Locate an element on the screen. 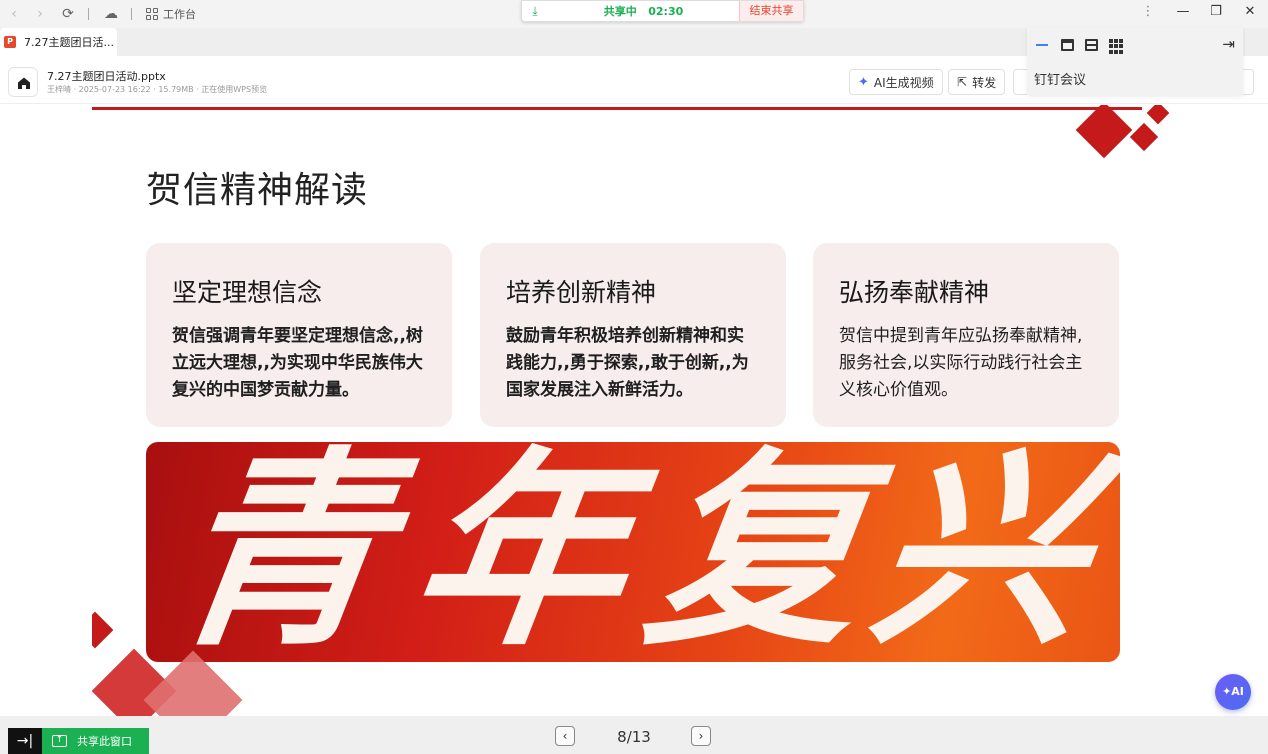 The width and height of the screenshot is (1268, 754). collapse-panel-icon: ⇥ is located at coordinates (1228, 44).